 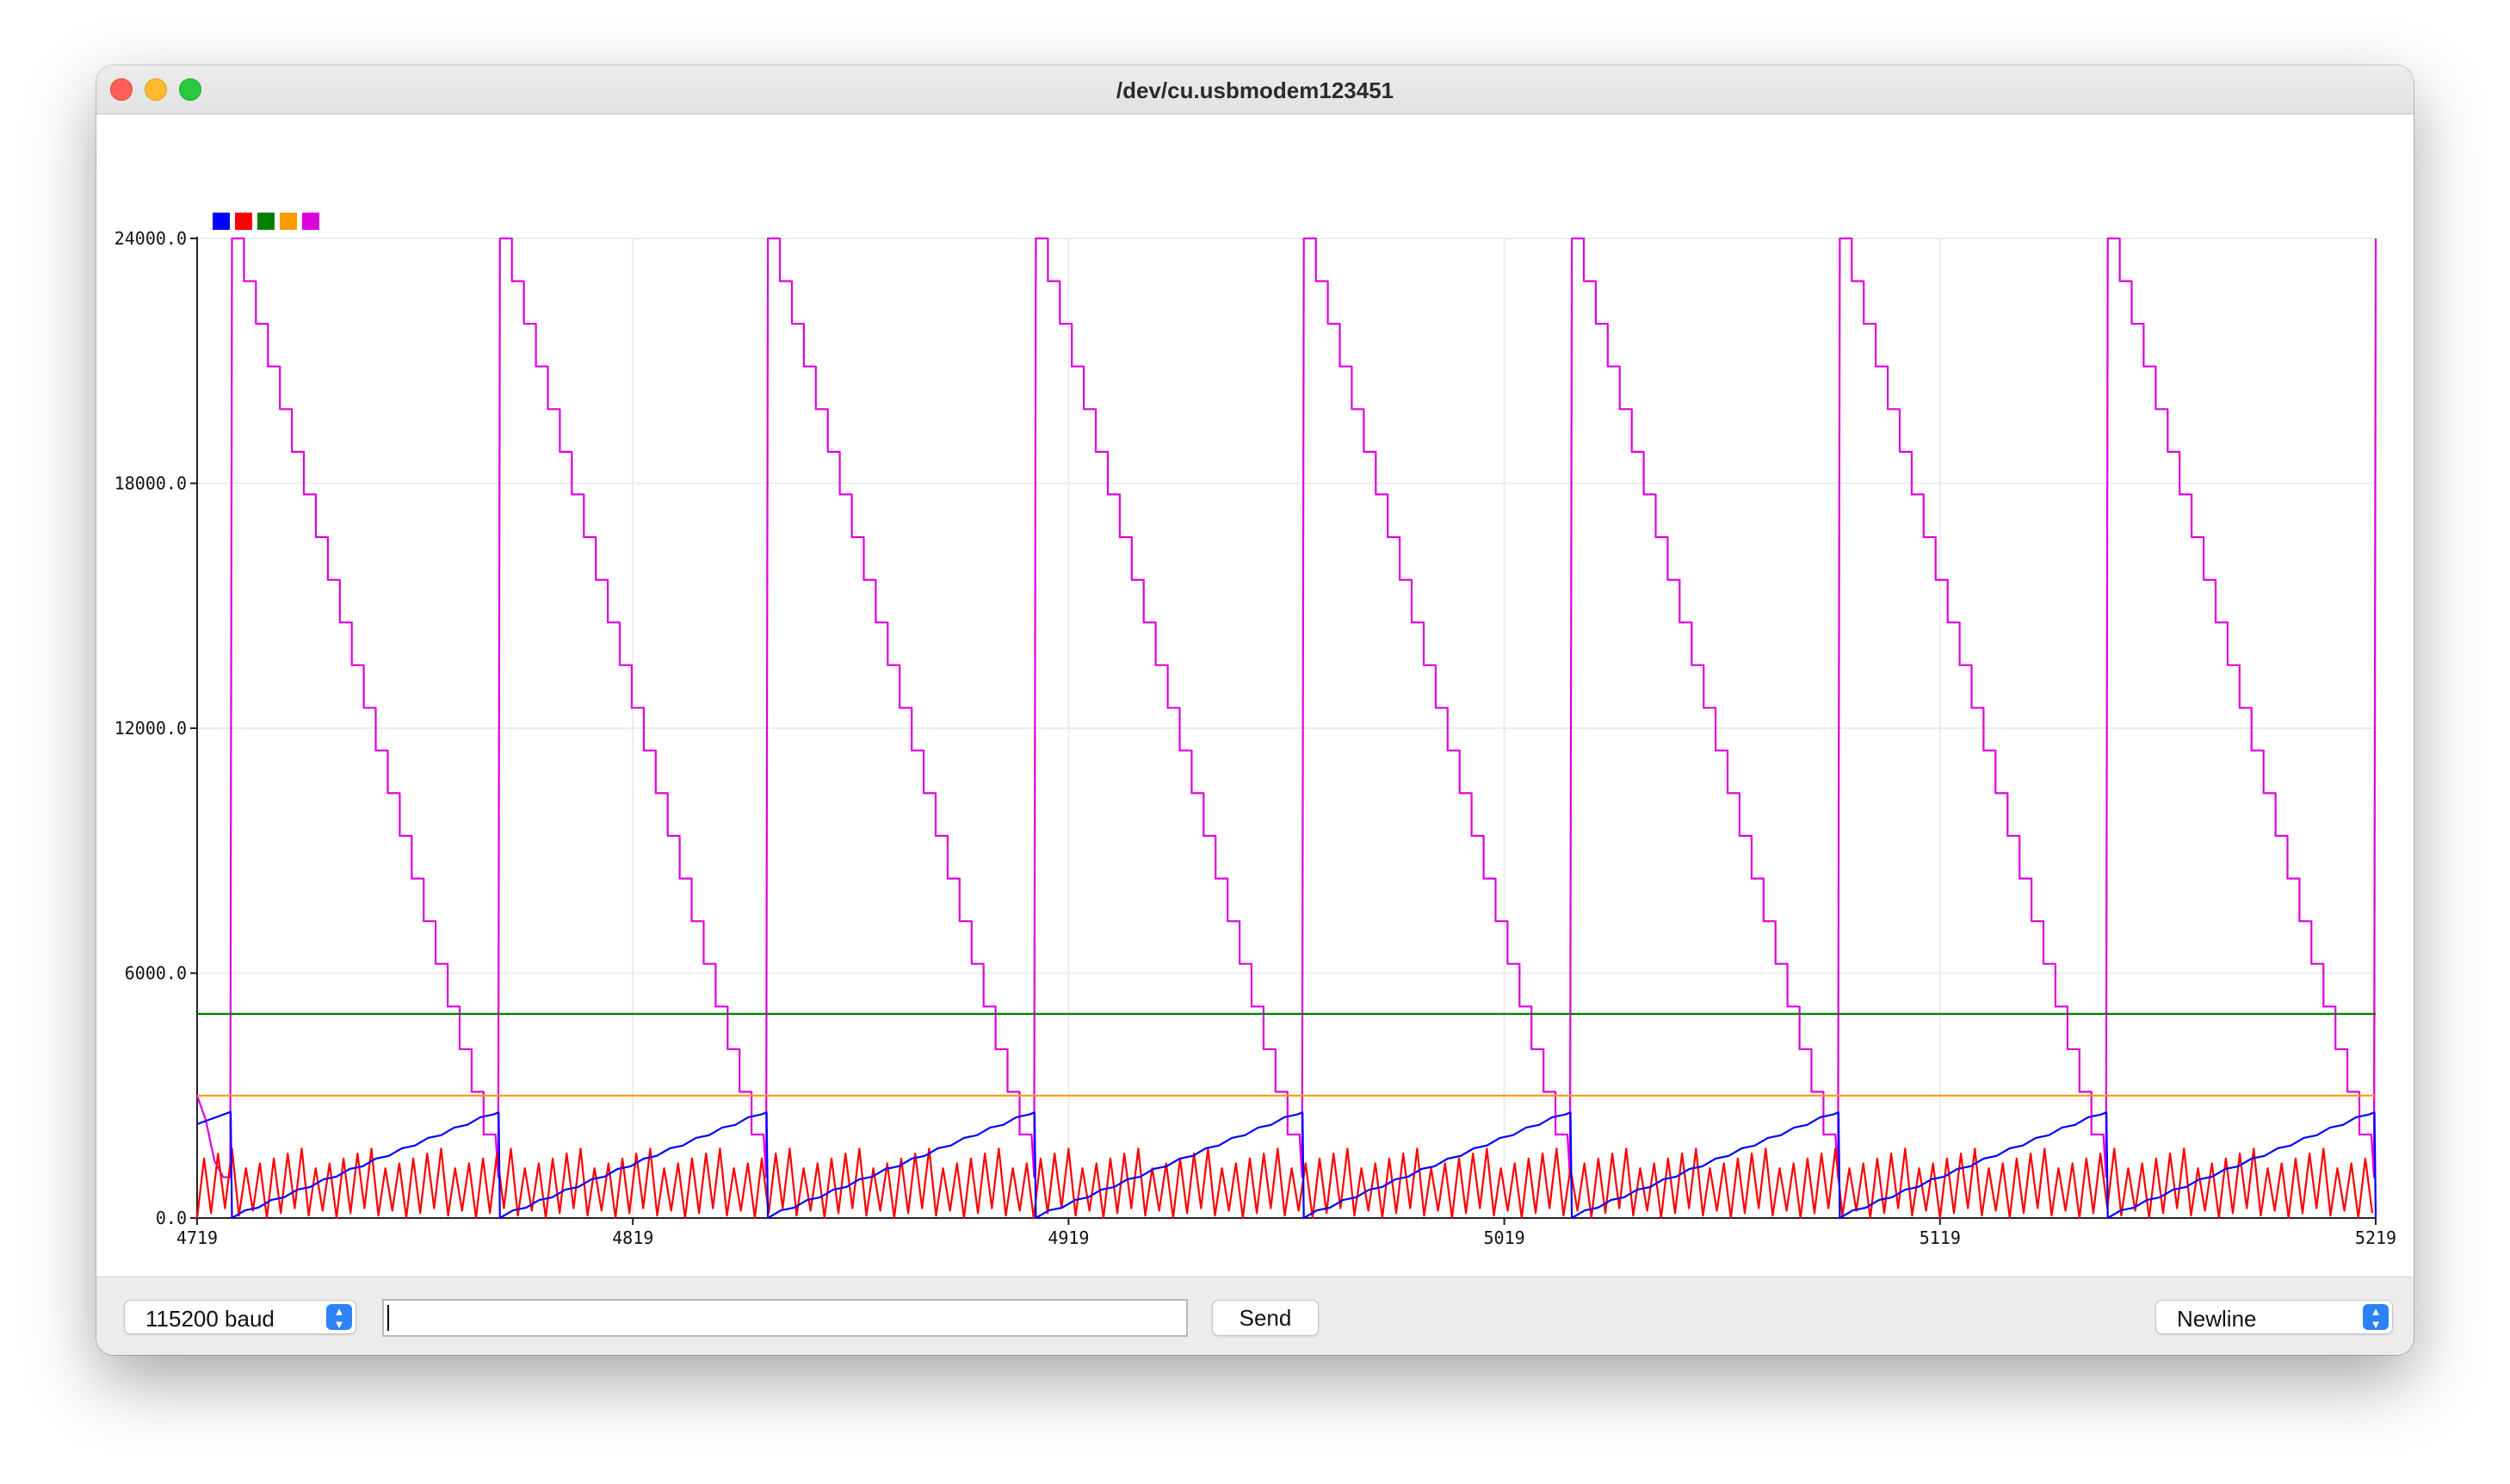 What do you see at coordinates (197, 1237) in the screenshot?
I see `x-tick-label: 4719` at bounding box center [197, 1237].